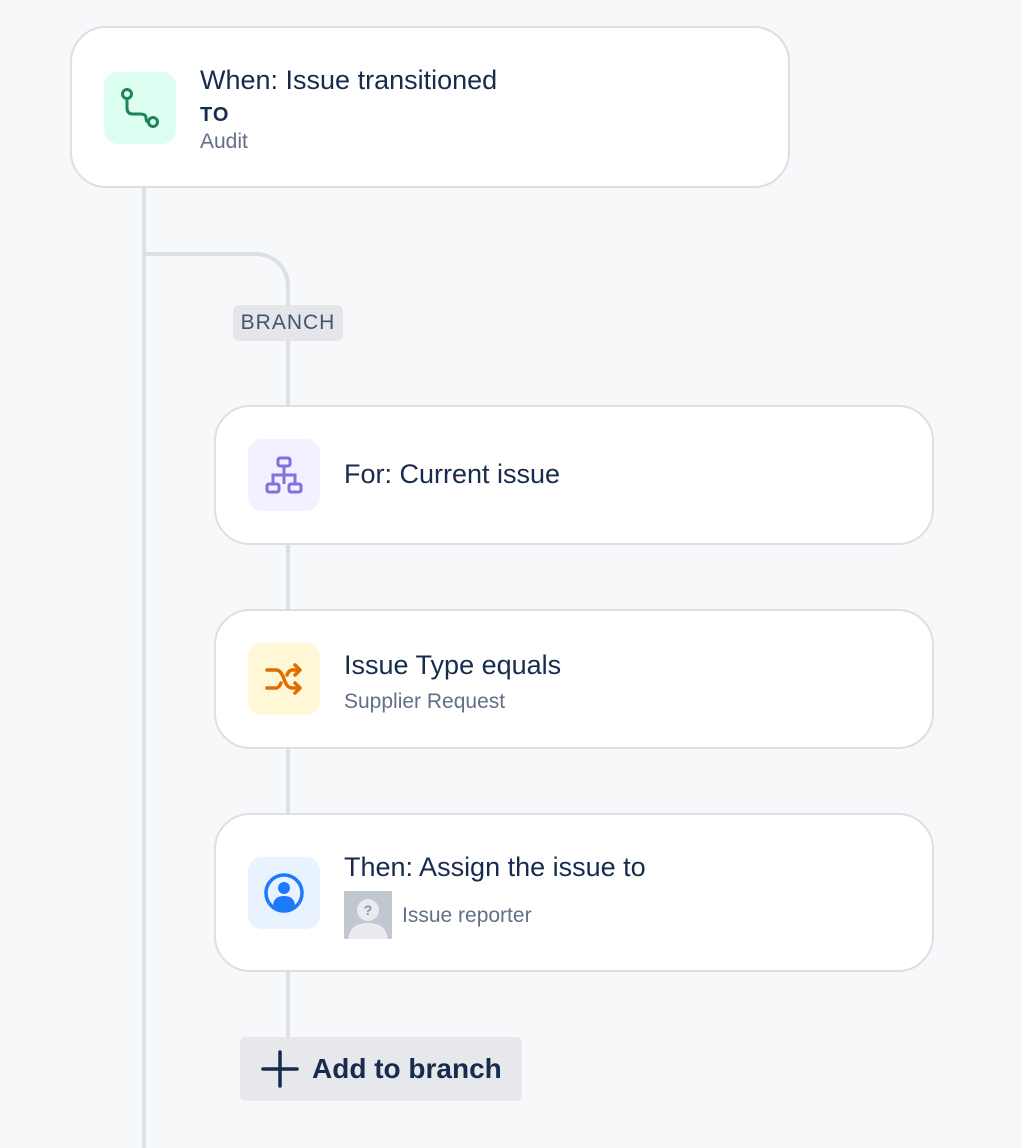  I want to click on trigger-title: When: Issue transitioned, so click(349, 80).